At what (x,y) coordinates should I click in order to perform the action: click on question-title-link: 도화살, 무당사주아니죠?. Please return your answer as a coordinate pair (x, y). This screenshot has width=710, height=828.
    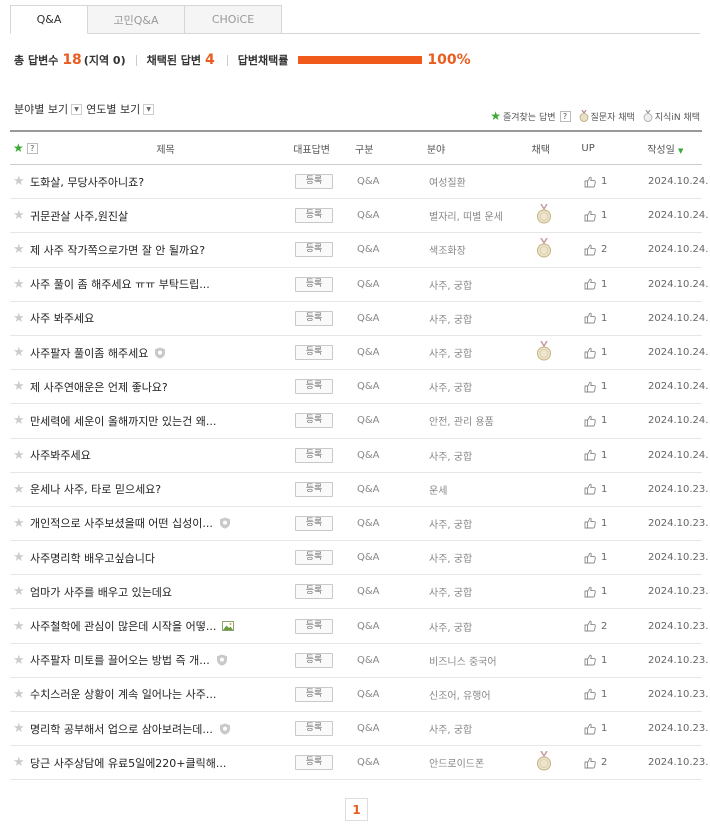
    Looking at the image, I should click on (87, 182).